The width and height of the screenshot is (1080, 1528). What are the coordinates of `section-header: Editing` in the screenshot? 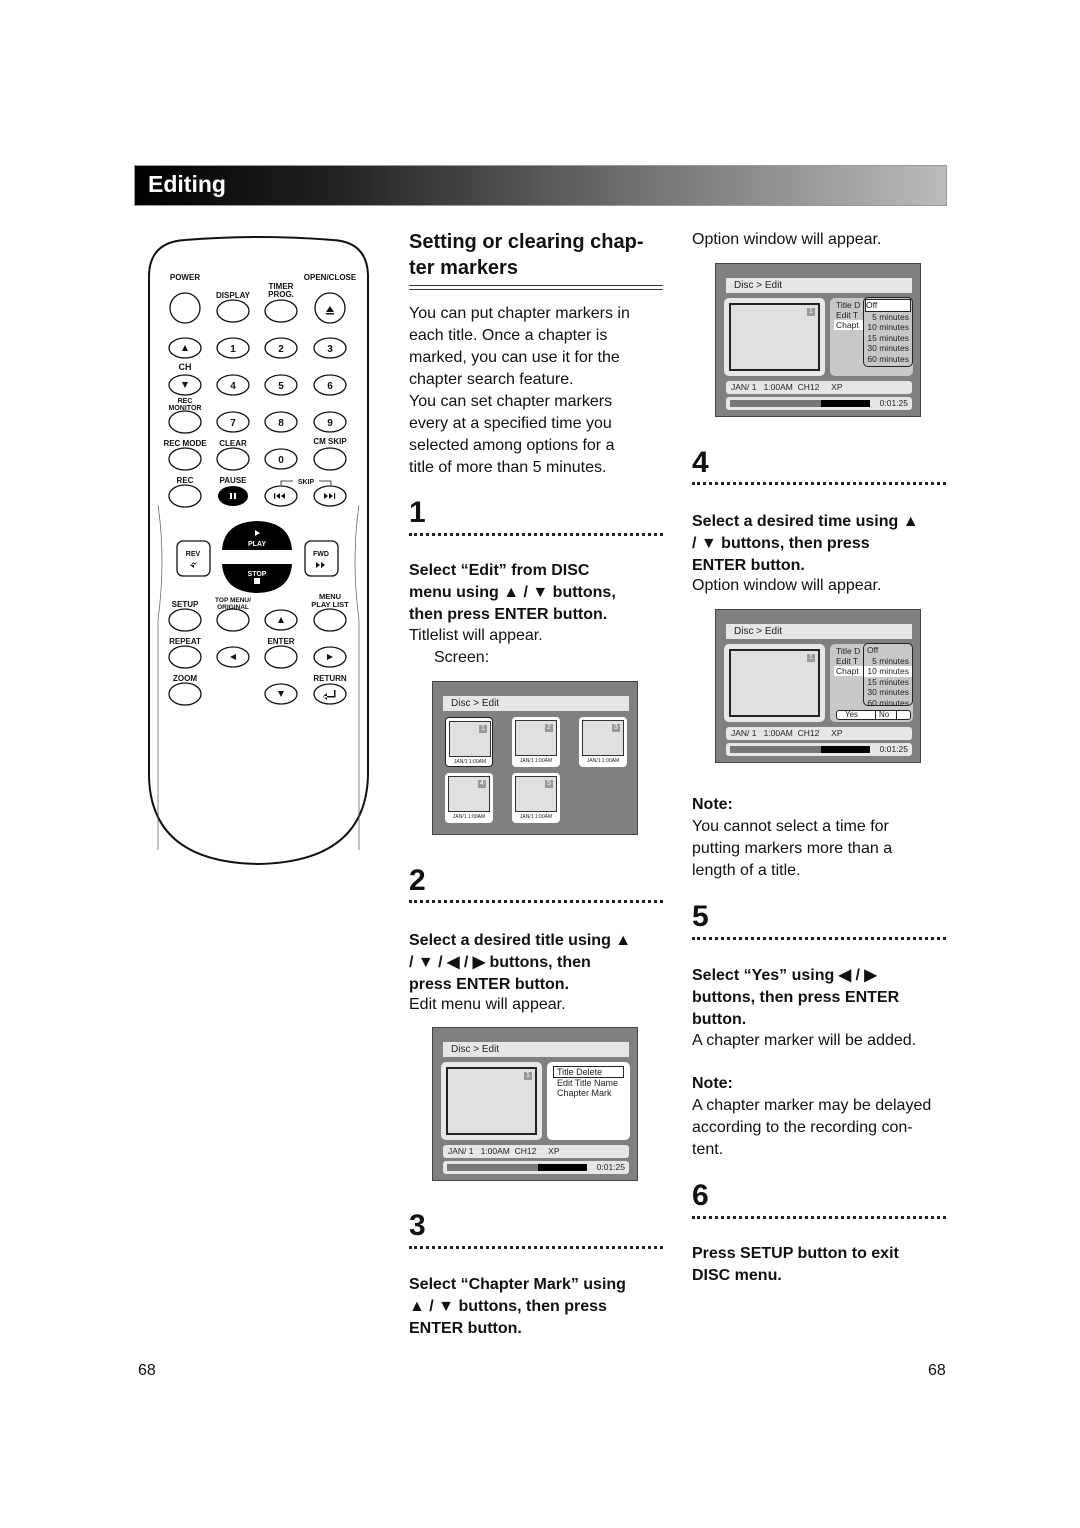 It's located at (540, 185).